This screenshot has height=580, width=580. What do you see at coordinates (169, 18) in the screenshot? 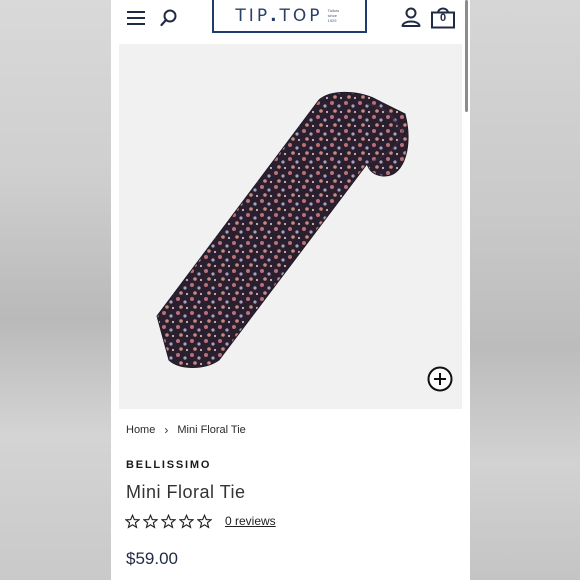
I see `search-icon` at bounding box center [169, 18].